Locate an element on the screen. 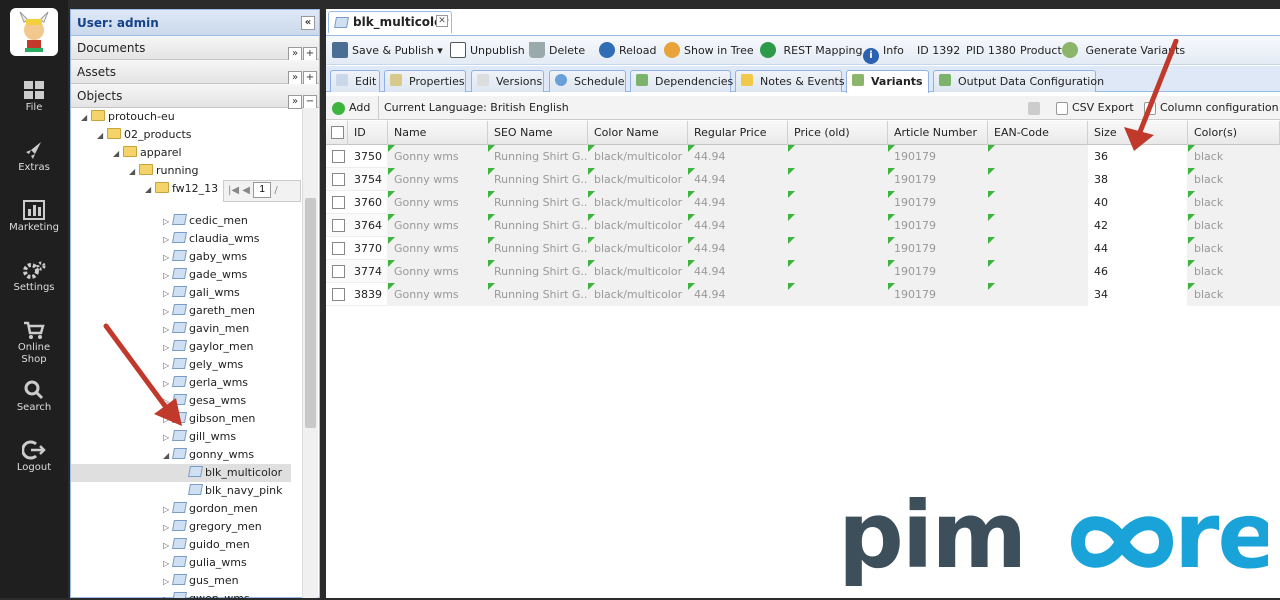 The width and height of the screenshot is (1280, 600). tab-output-data-configuration: Output Data Configuration is located at coordinates (1018, 81).